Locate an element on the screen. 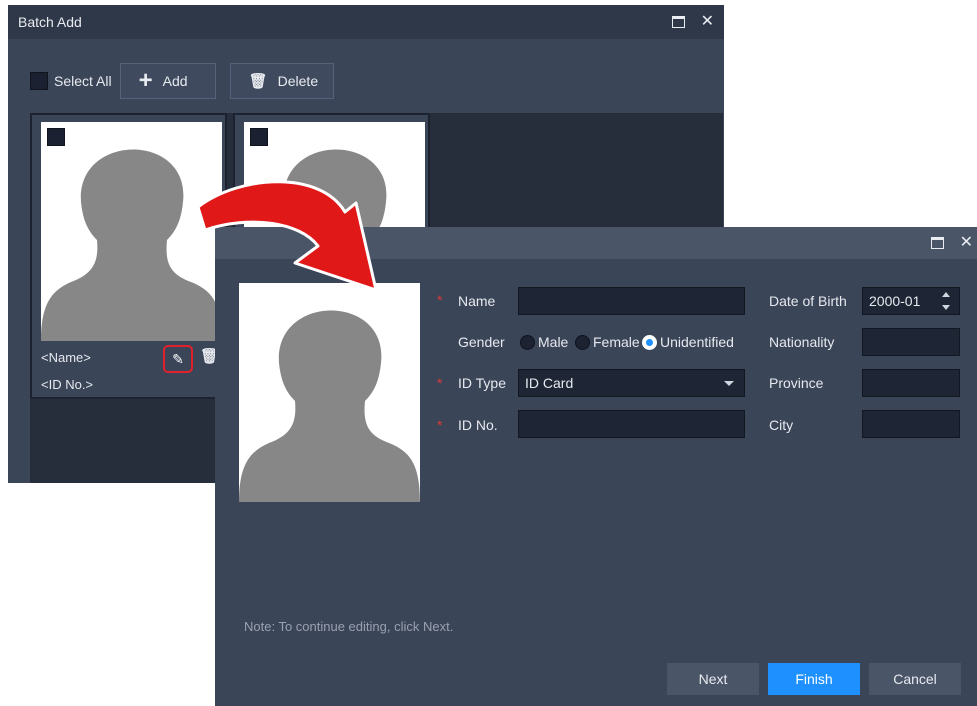 The image size is (977, 706). finish-button: Finish is located at coordinates (814, 679).